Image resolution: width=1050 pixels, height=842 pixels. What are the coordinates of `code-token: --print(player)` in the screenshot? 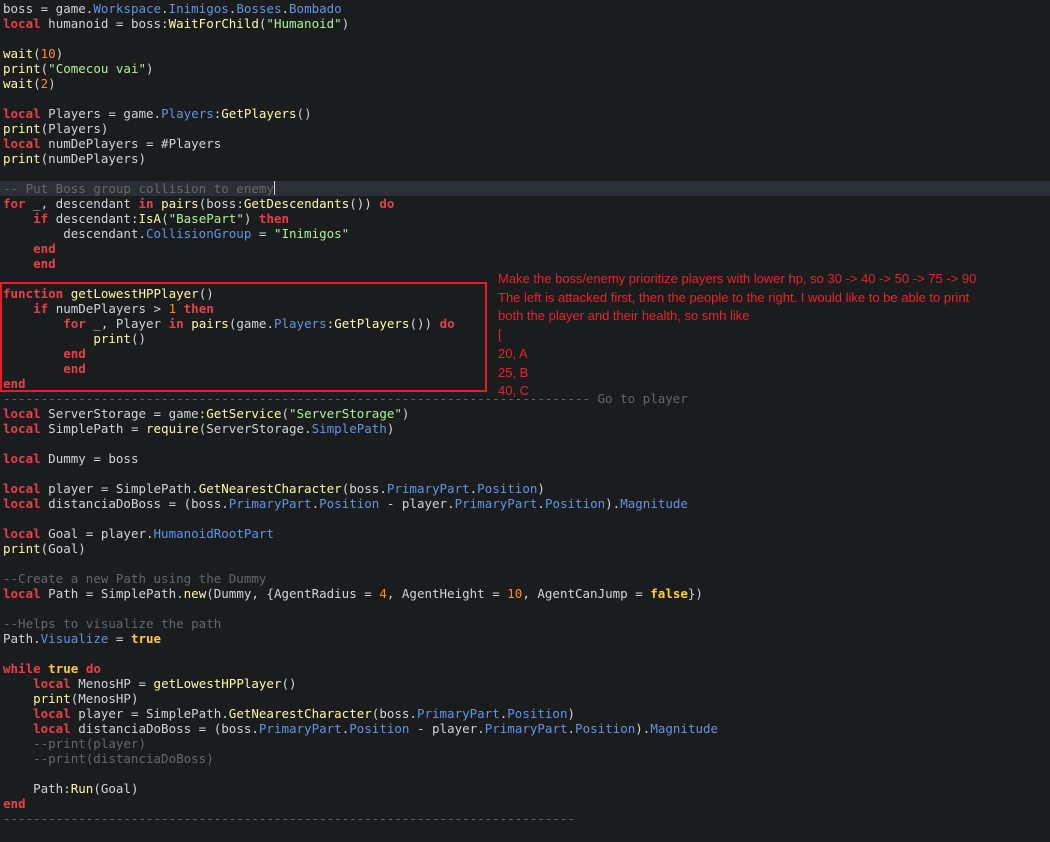 It's located at (74, 743).